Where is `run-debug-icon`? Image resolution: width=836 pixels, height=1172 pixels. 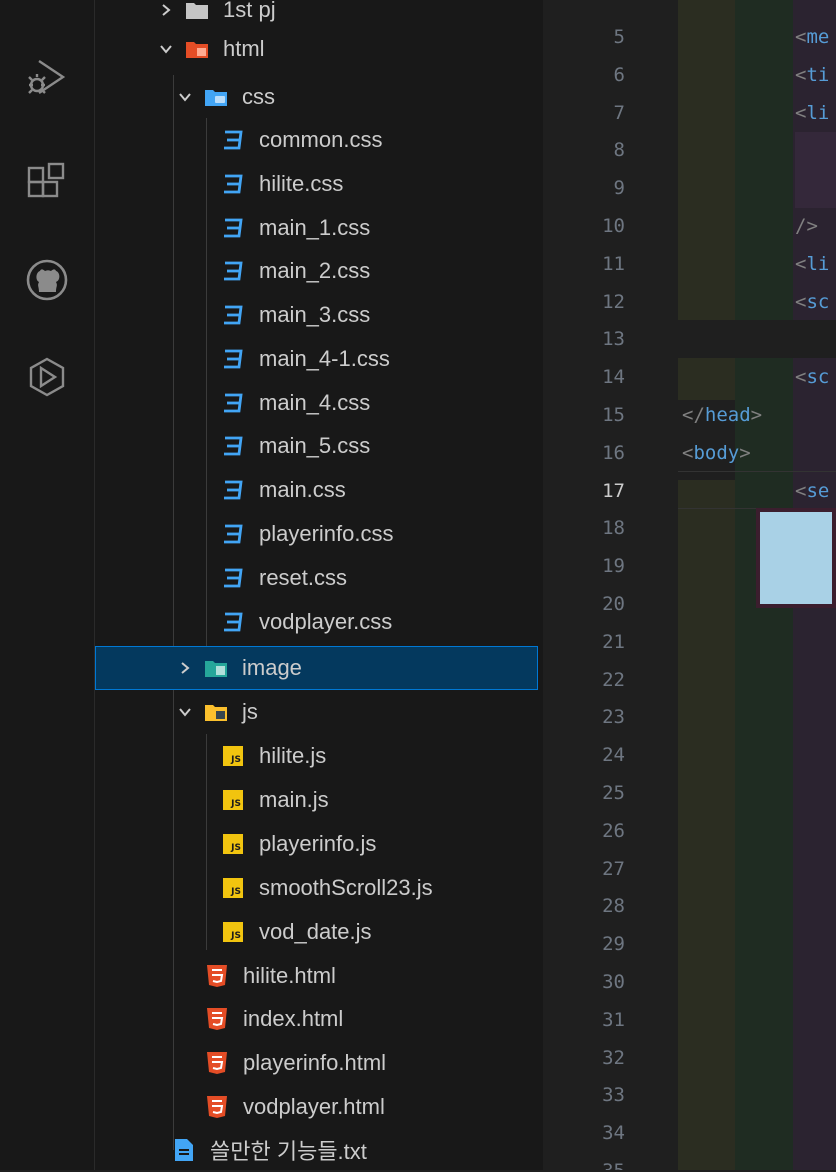
run-debug-icon is located at coordinates (47, 77).